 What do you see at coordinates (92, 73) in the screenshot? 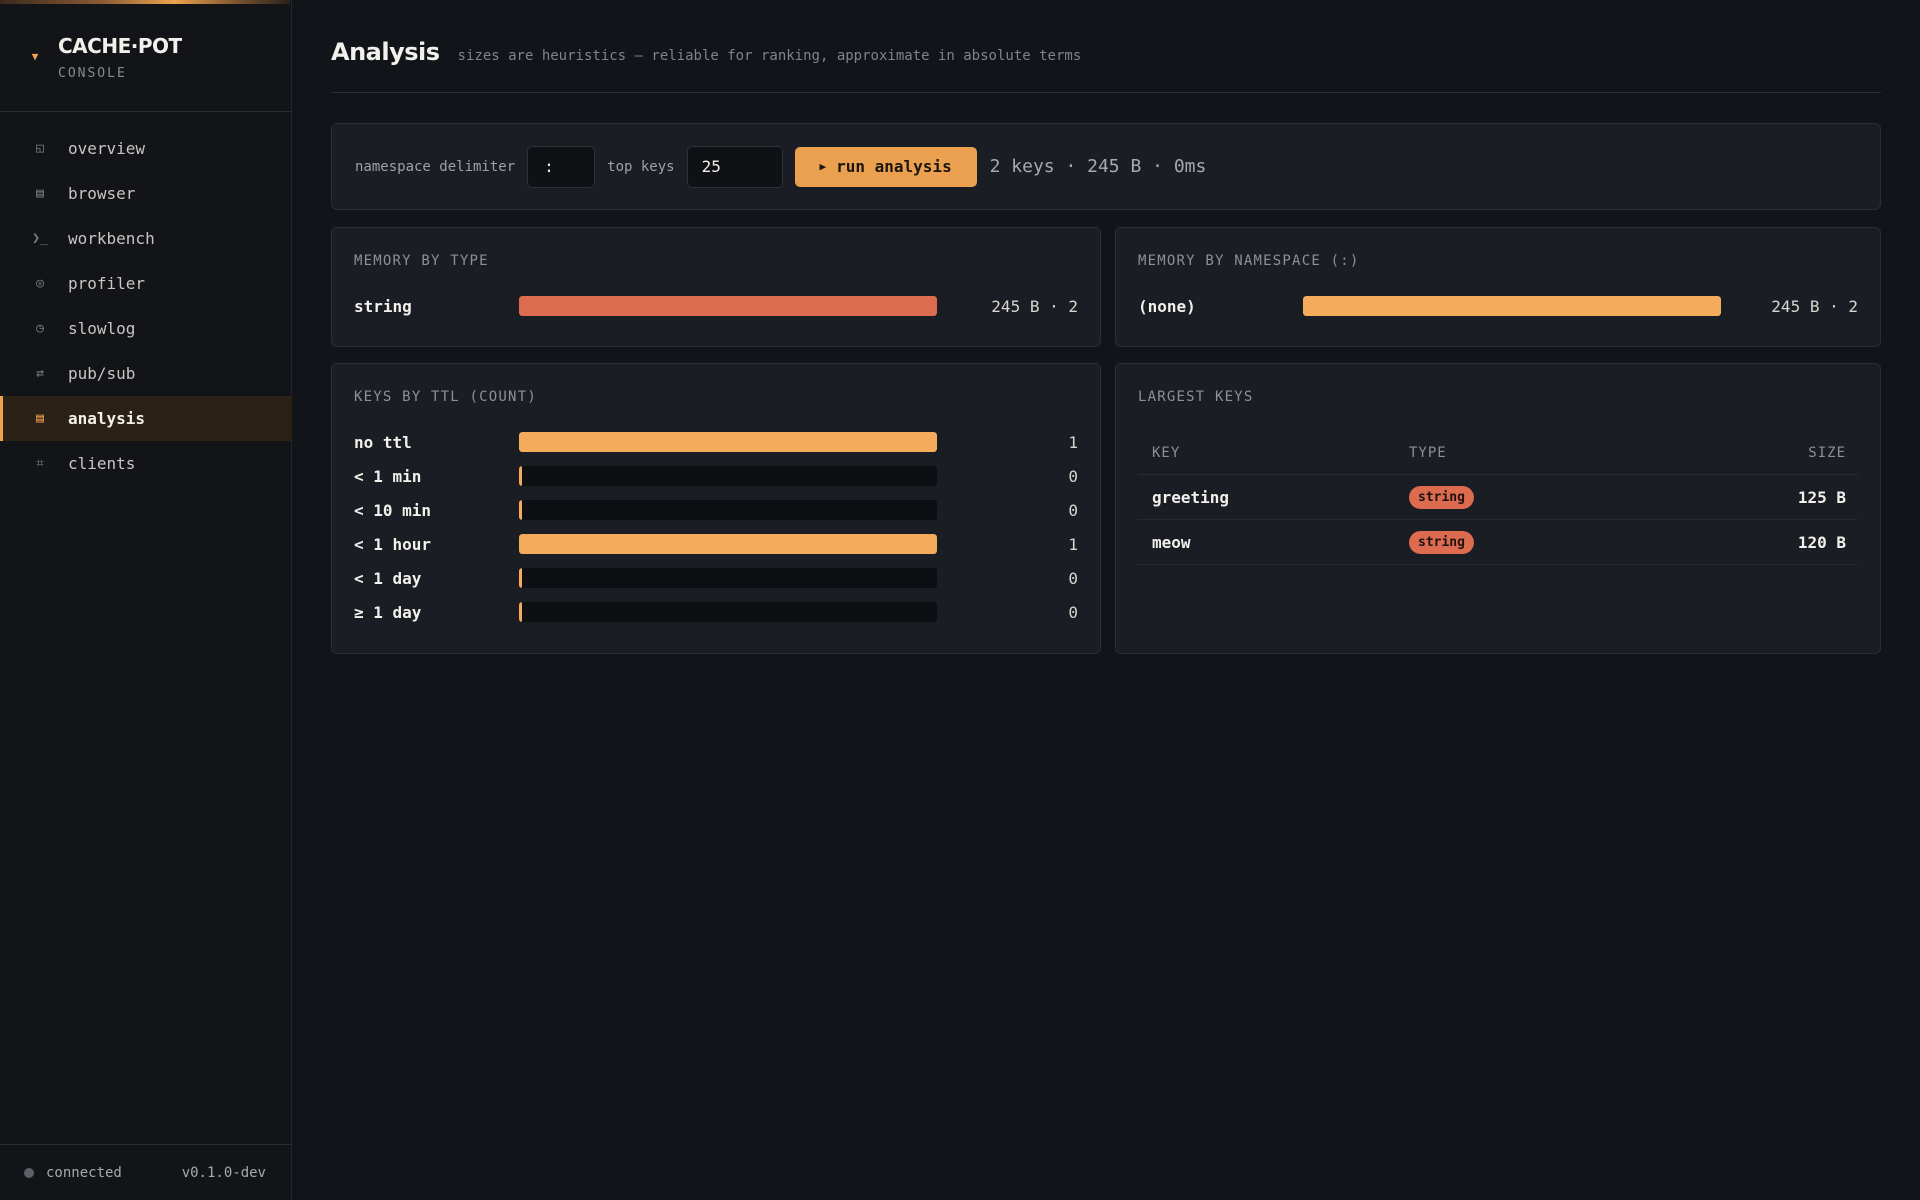
I see `brand-subtitle: CONSOLE` at bounding box center [92, 73].